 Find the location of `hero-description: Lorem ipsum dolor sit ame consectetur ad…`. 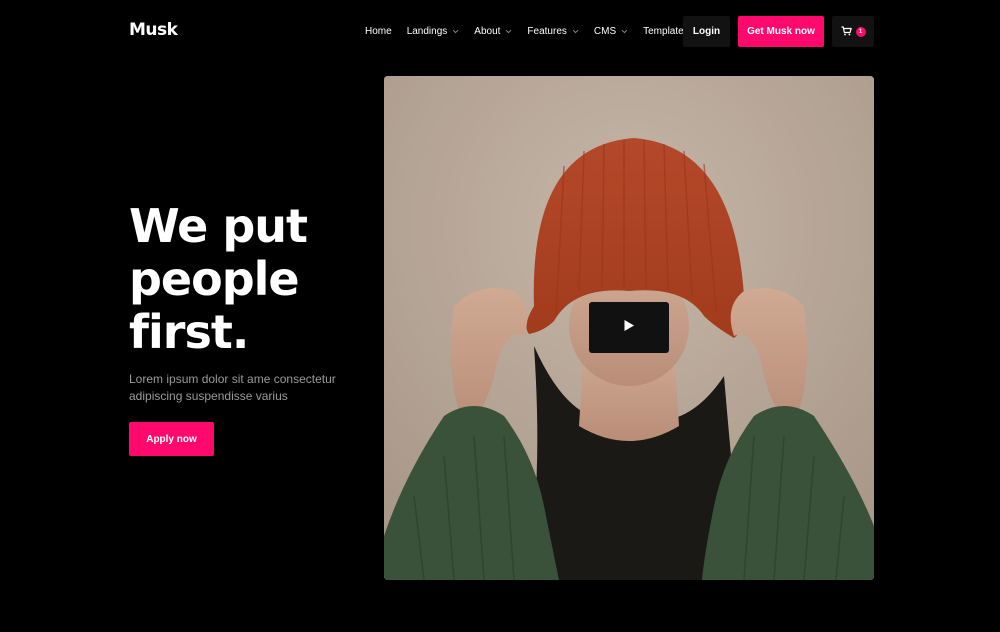

hero-description: Lorem ipsum dolor sit ame consectetur ad… is located at coordinates (232, 387).